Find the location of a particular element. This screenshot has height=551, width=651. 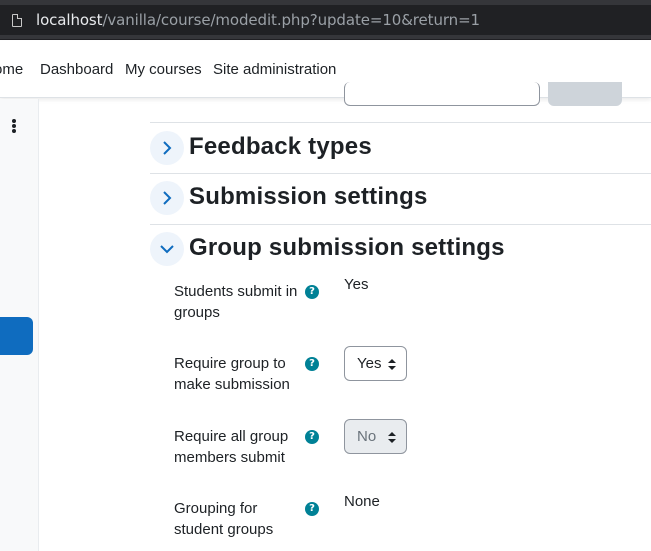

require-group-to-make-submission-label: Require group to make submission is located at coordinates (232, 374).